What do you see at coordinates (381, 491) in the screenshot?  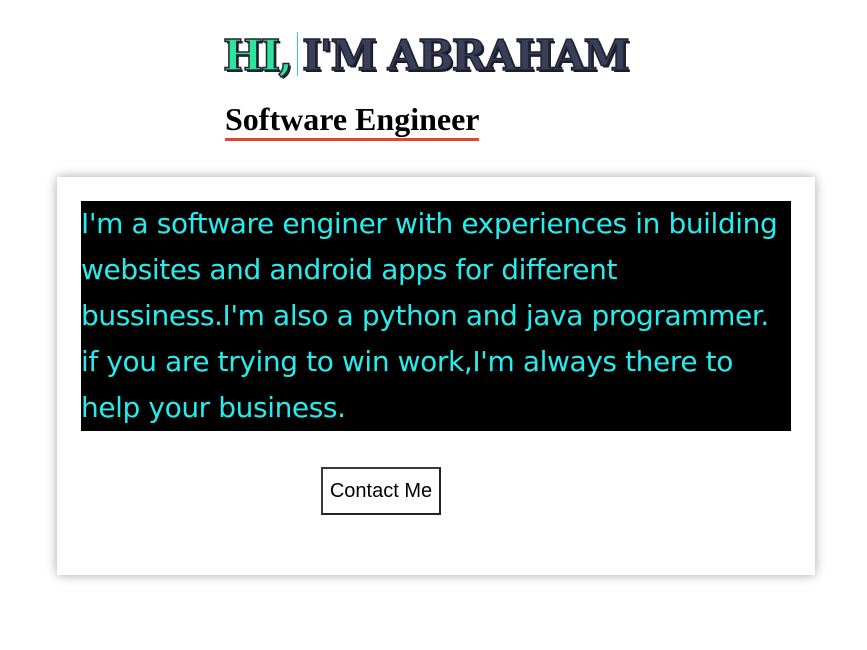 I see `contact-button: Contact Me` at bounding box center [381, 491].